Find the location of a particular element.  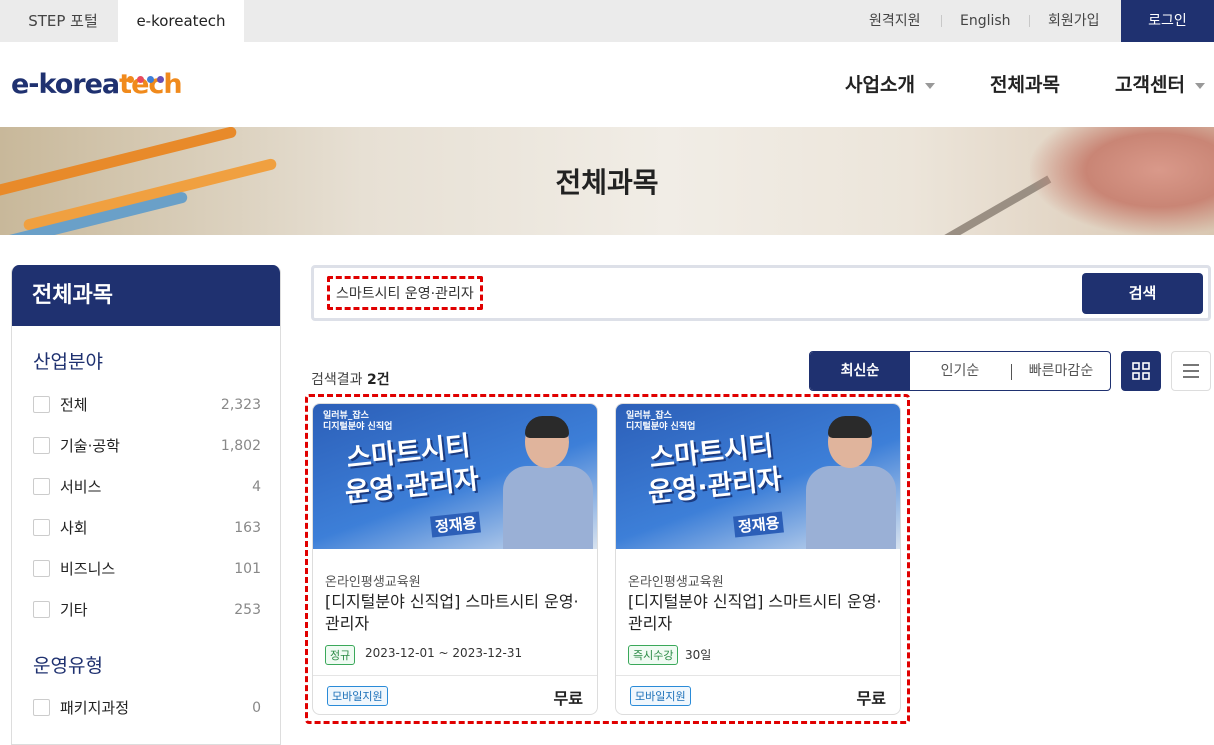

tab-step-portal: STEP 포털 is located at coordinates (63, 21).